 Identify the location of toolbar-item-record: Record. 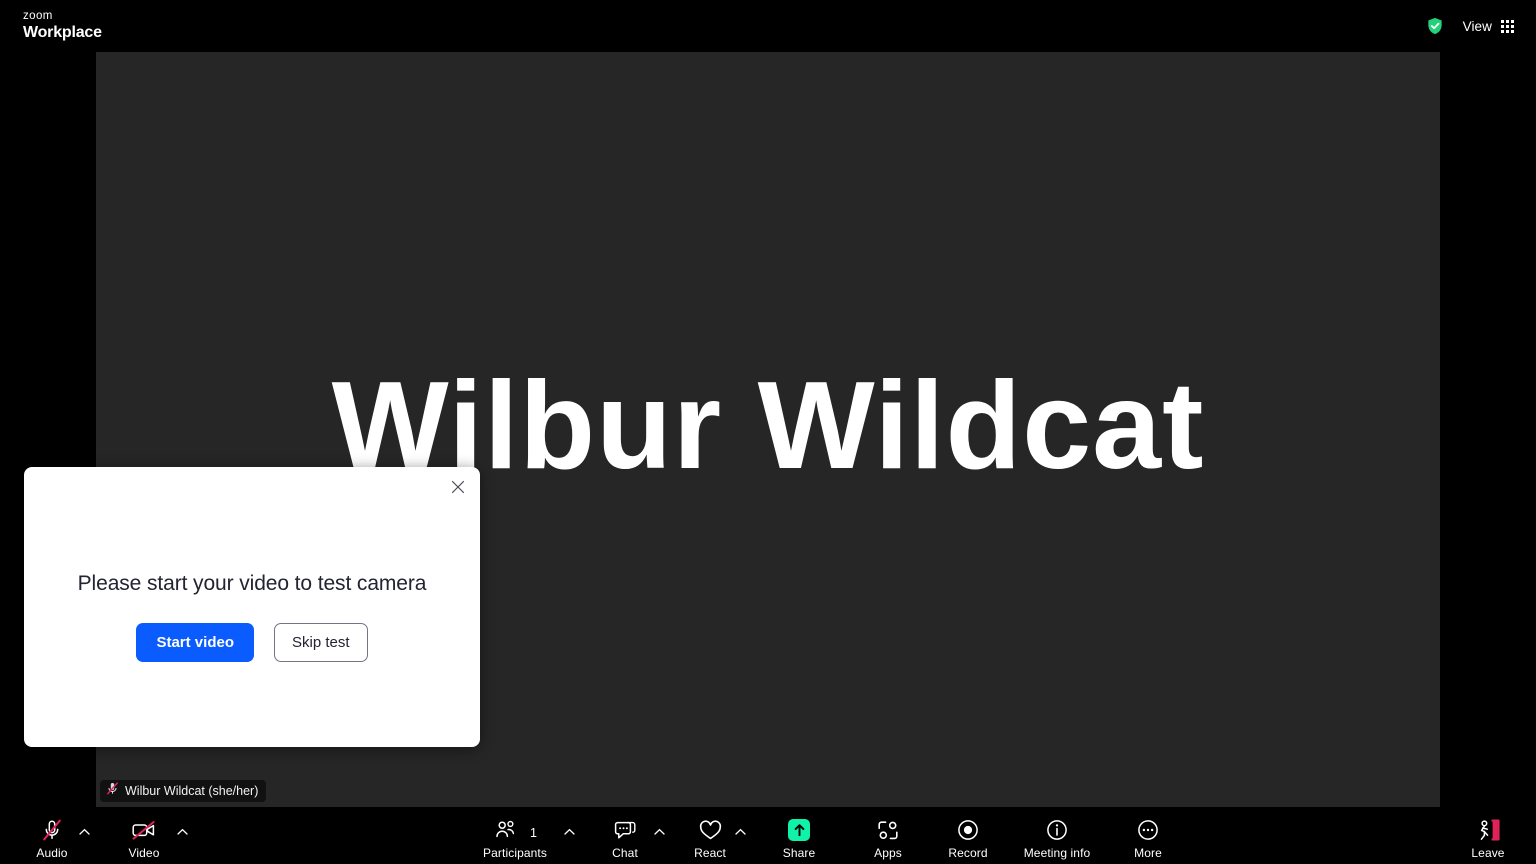
(968, 835).